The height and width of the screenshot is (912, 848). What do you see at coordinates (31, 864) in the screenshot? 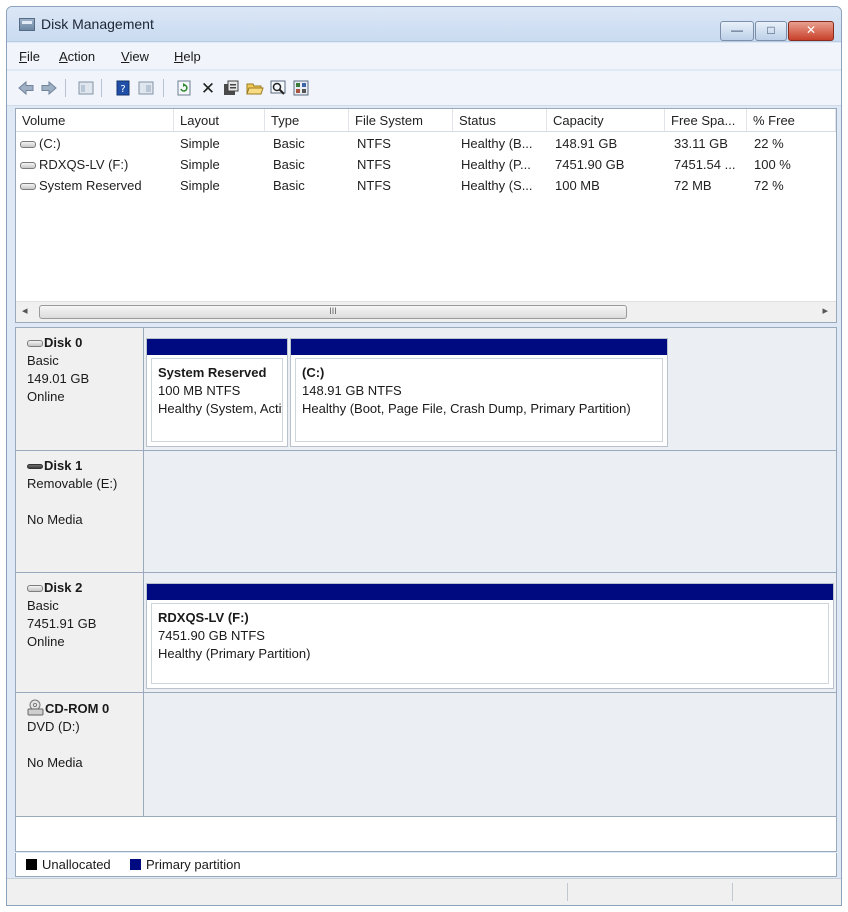
I see `legend-swatch-unallocated` at bounding box center [31, 864].